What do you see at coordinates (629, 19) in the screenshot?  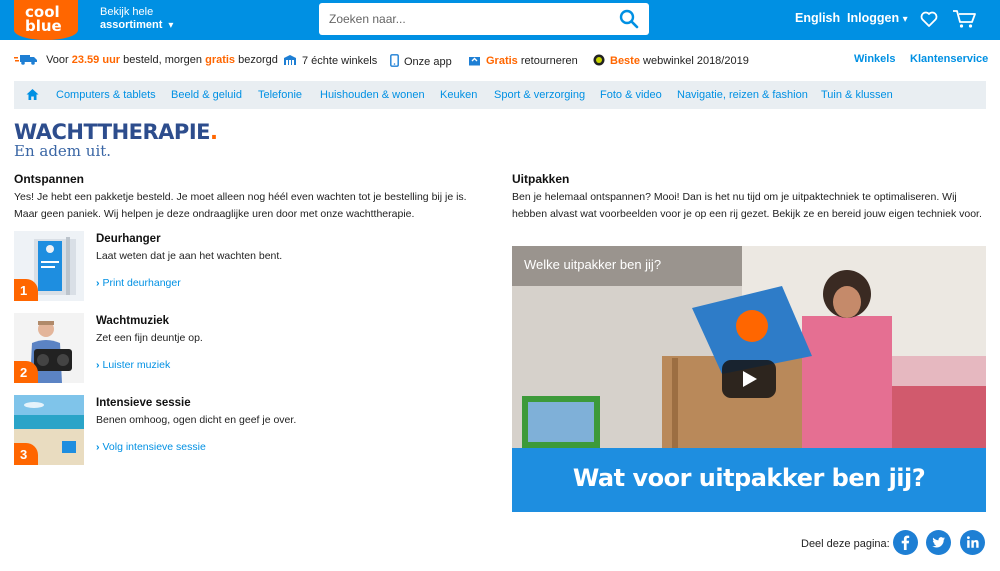 I see `search-icon` at bounding box center [629, 19].